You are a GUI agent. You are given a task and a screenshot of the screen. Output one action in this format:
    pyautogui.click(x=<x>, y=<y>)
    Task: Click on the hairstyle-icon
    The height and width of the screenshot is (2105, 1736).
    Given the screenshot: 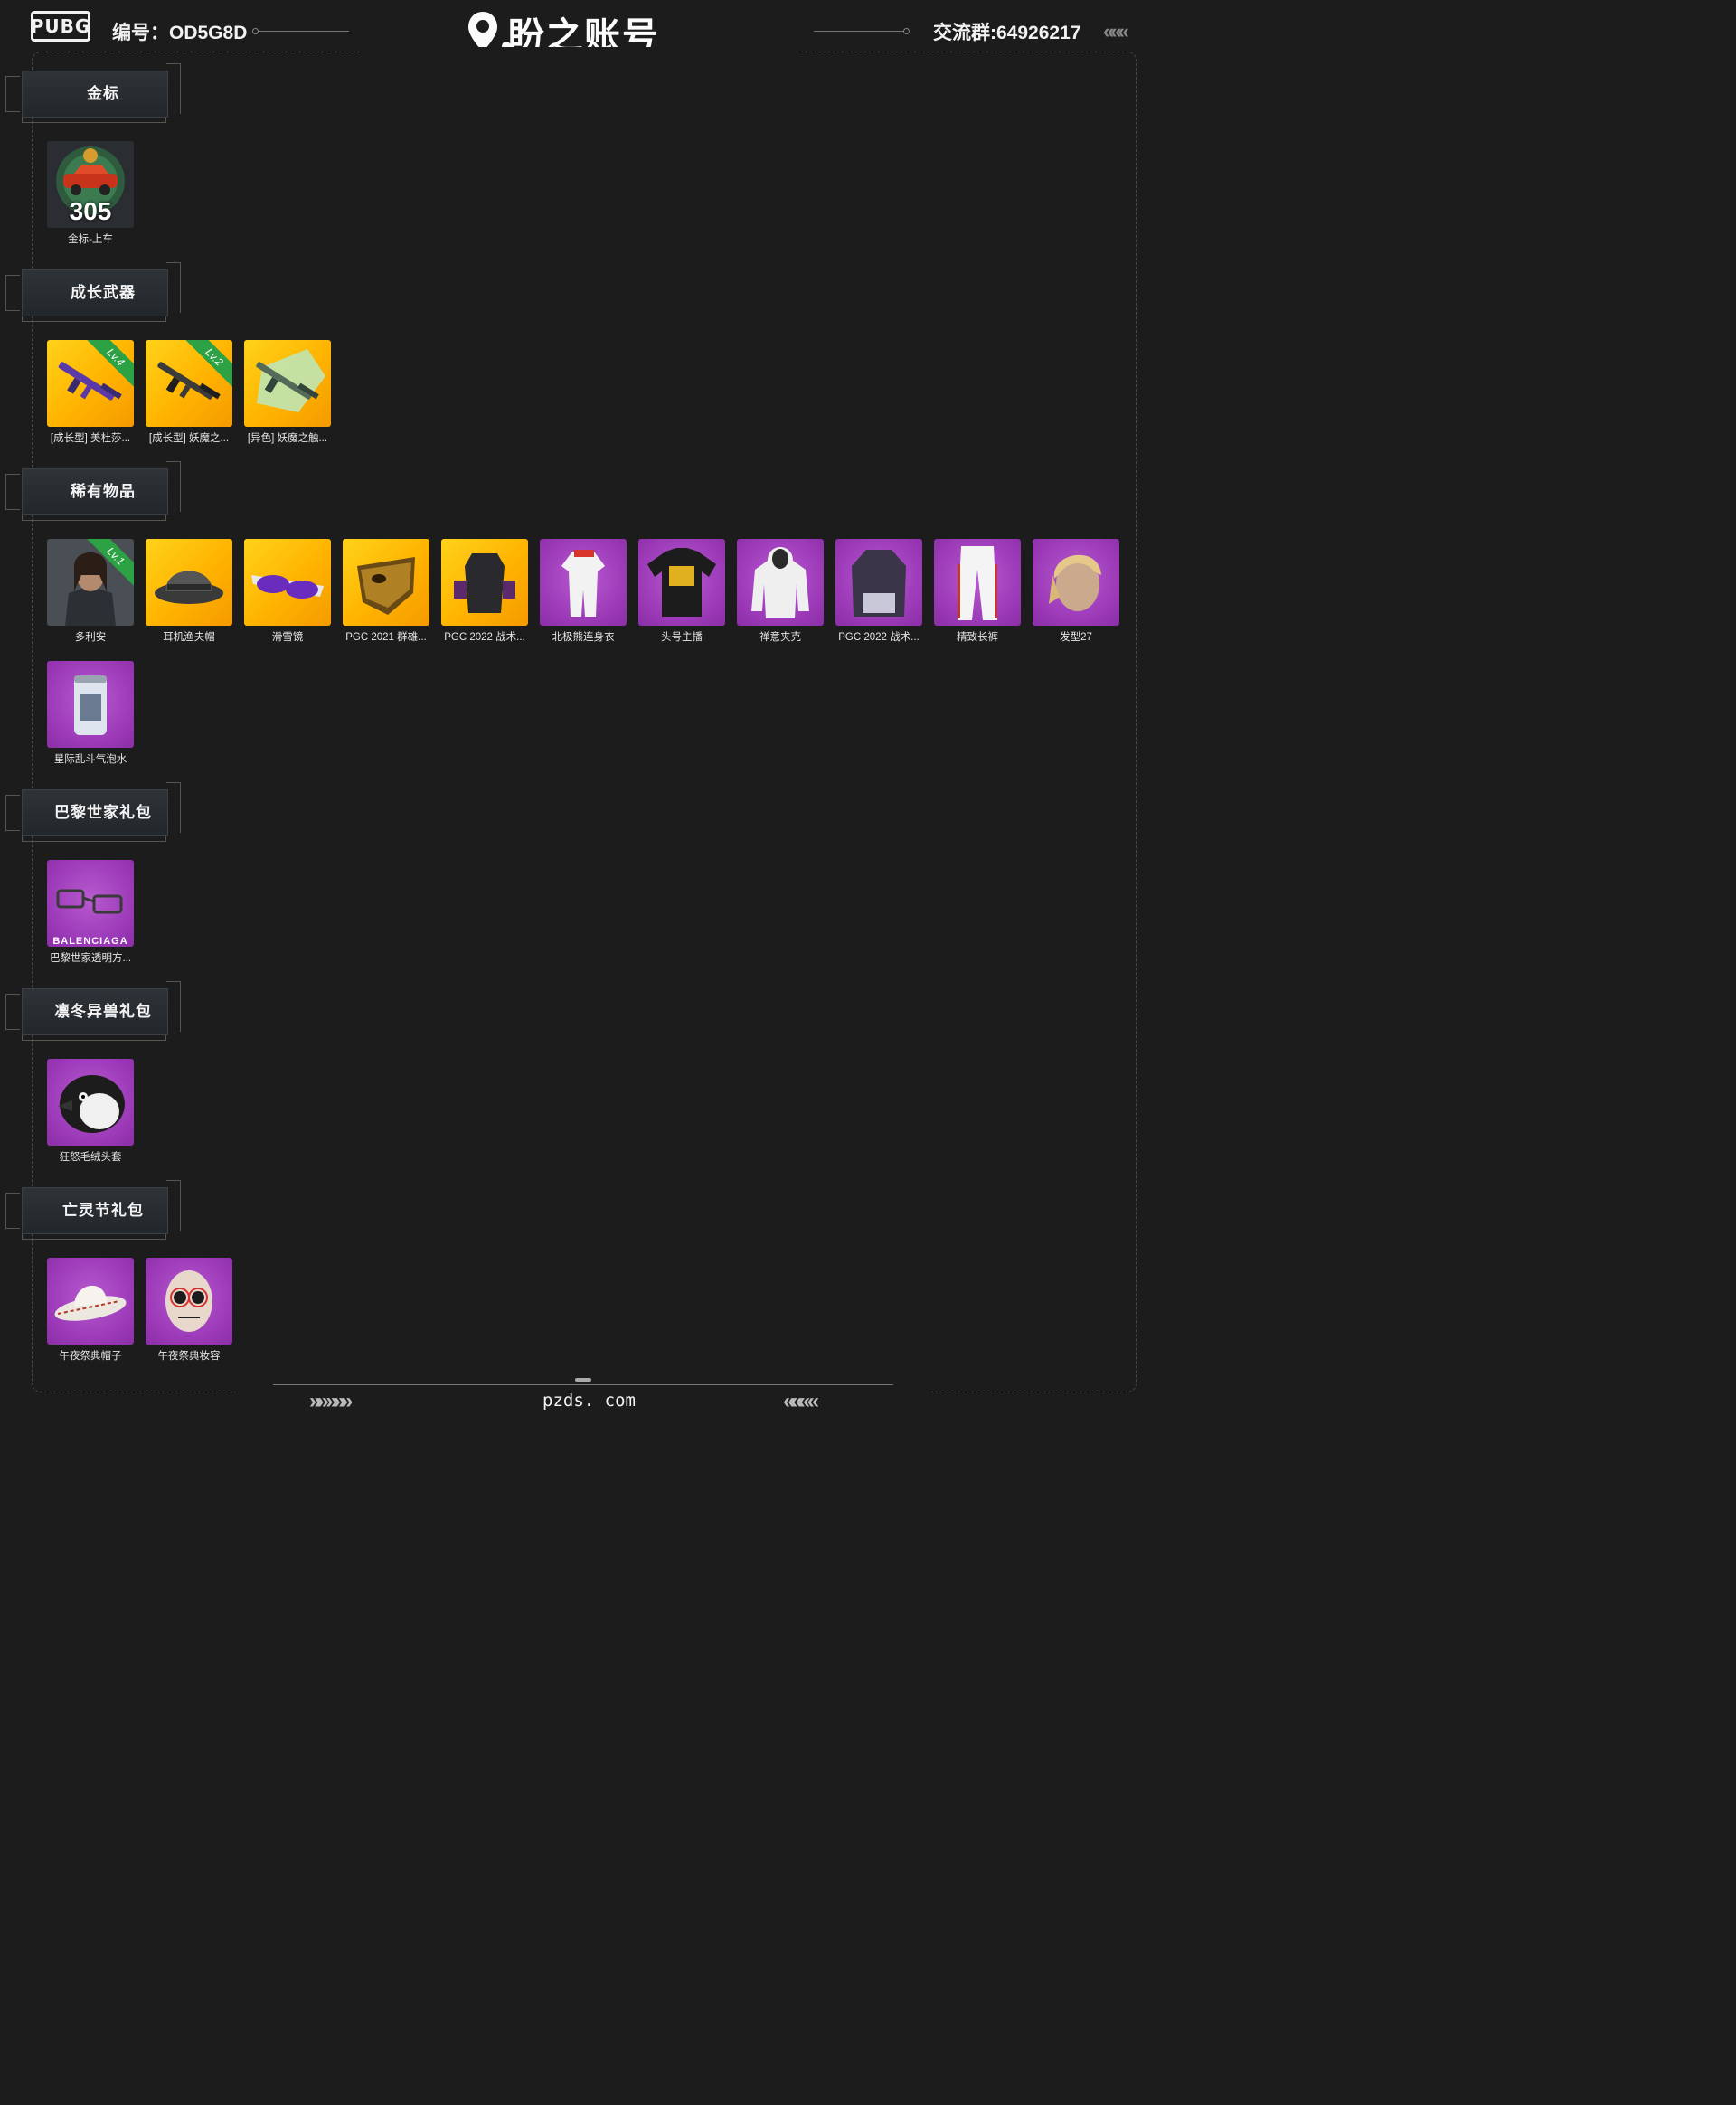 What is the action you would take?
    pyautogui.click(x=1076, y=582)
    